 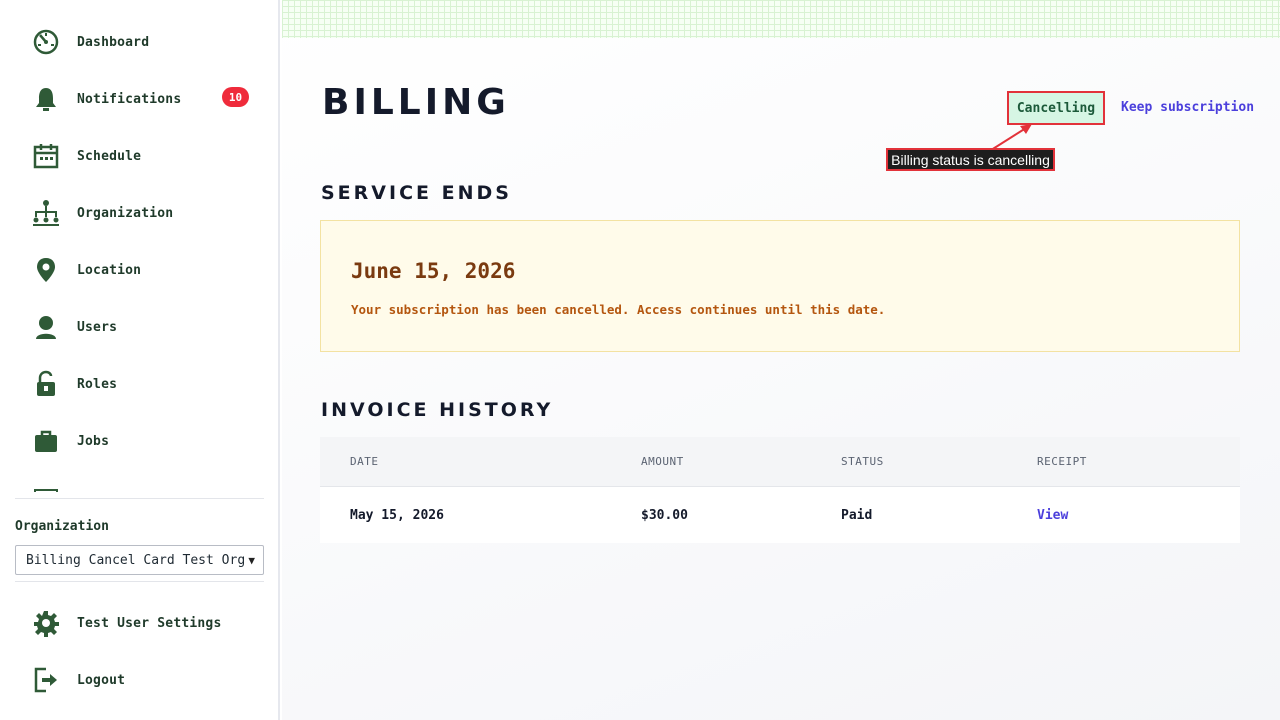 What do you see at coordinates (1052, 515) in the screenshot?
I see `view-receipt-link: View` at bounding box center [1052, 515].